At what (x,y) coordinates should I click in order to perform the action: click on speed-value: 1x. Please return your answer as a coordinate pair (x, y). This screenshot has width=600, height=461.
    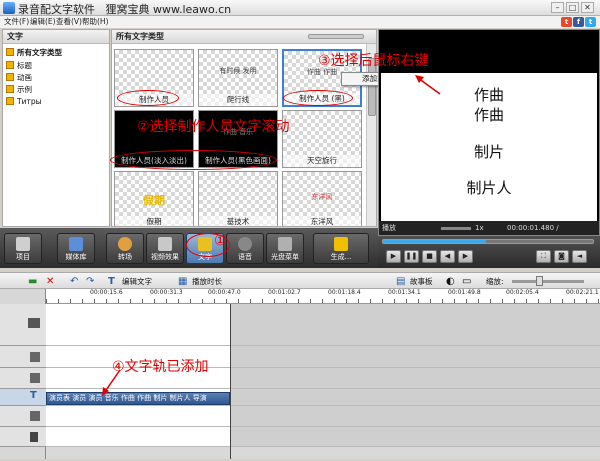
    Looking at the image, I should click on (479, 228).